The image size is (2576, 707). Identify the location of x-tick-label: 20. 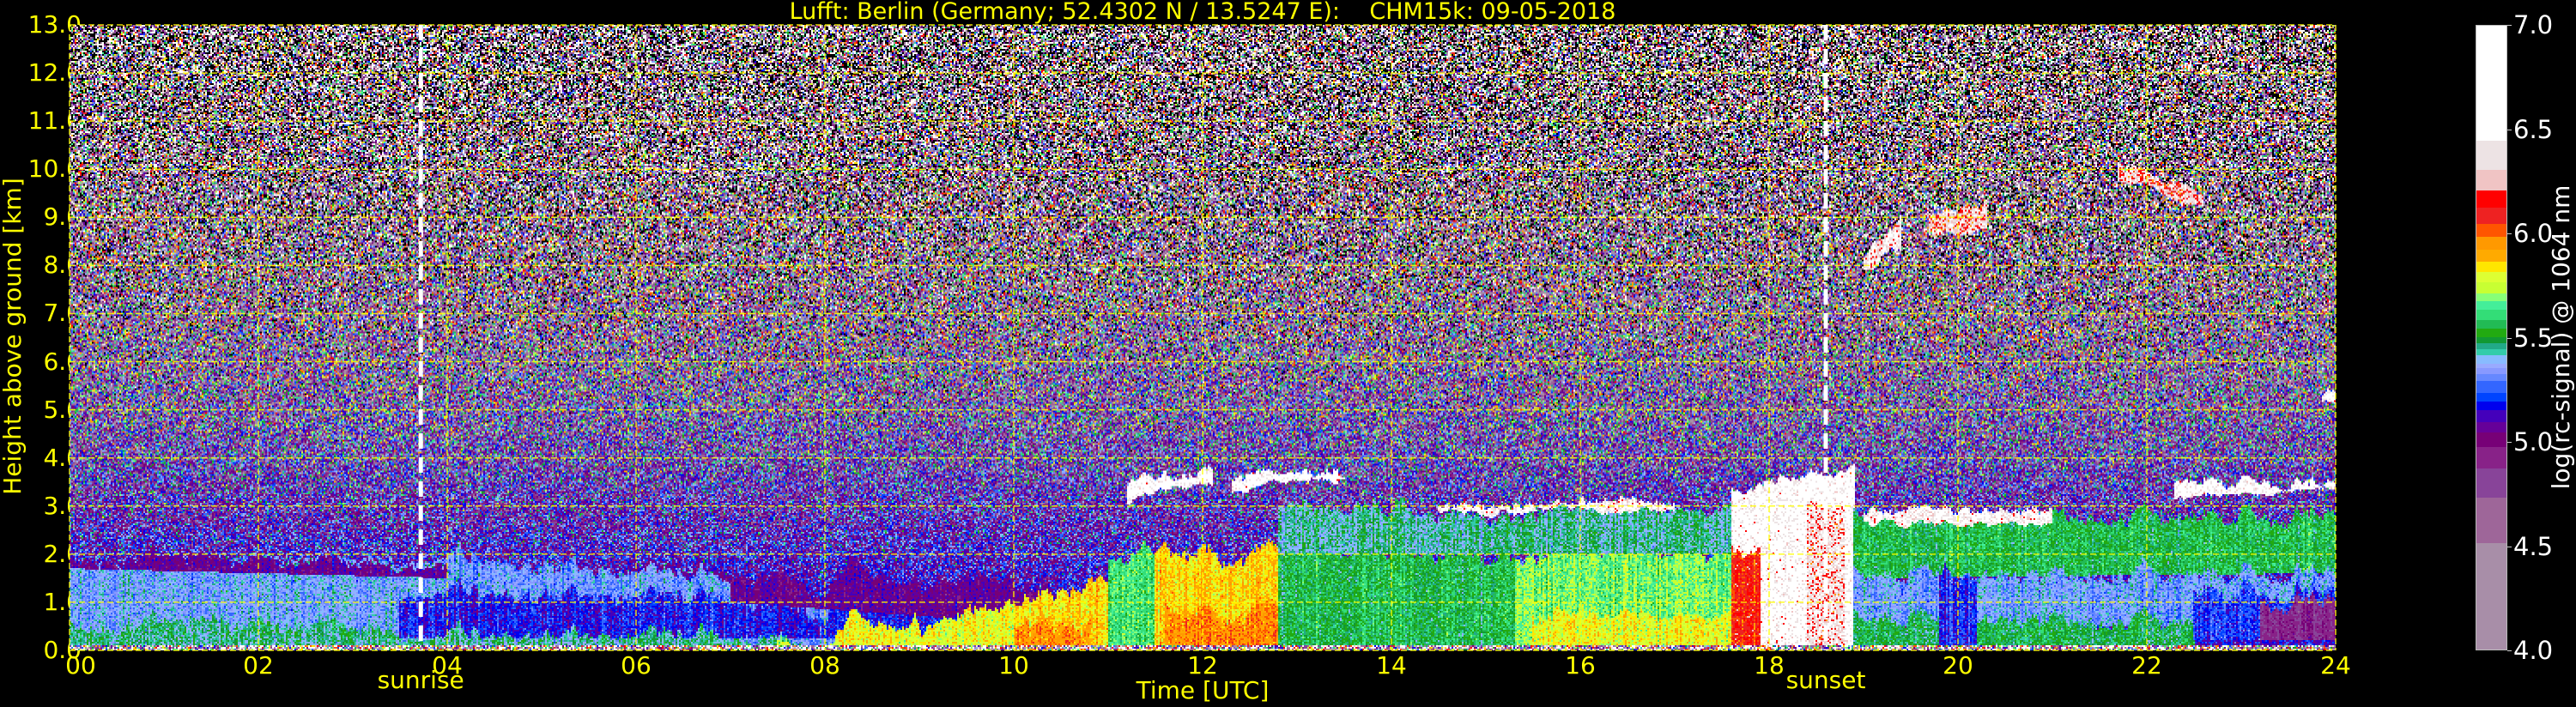
(1958, 666).